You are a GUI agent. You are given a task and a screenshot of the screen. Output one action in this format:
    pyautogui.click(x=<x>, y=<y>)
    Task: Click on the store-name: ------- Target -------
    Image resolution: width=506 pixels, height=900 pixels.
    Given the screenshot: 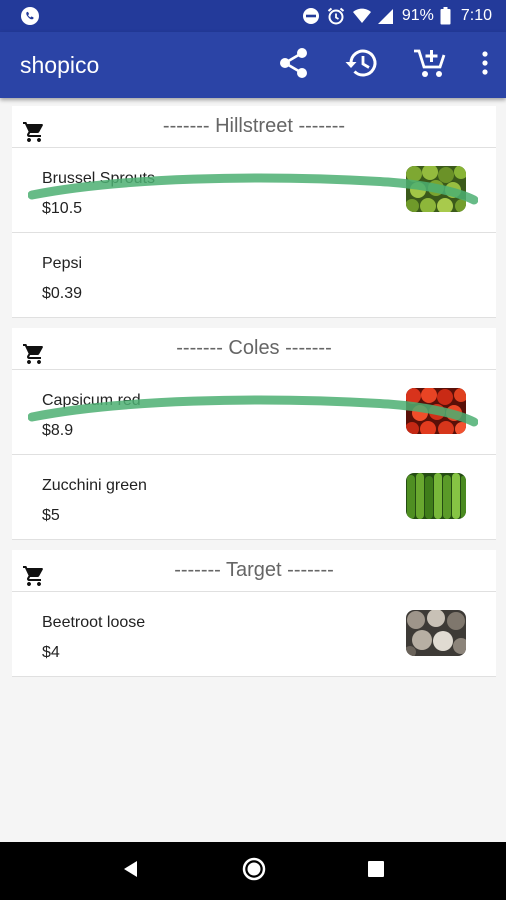 What is the action you would take?
    pyautogui.click(x=254, y=570)
    